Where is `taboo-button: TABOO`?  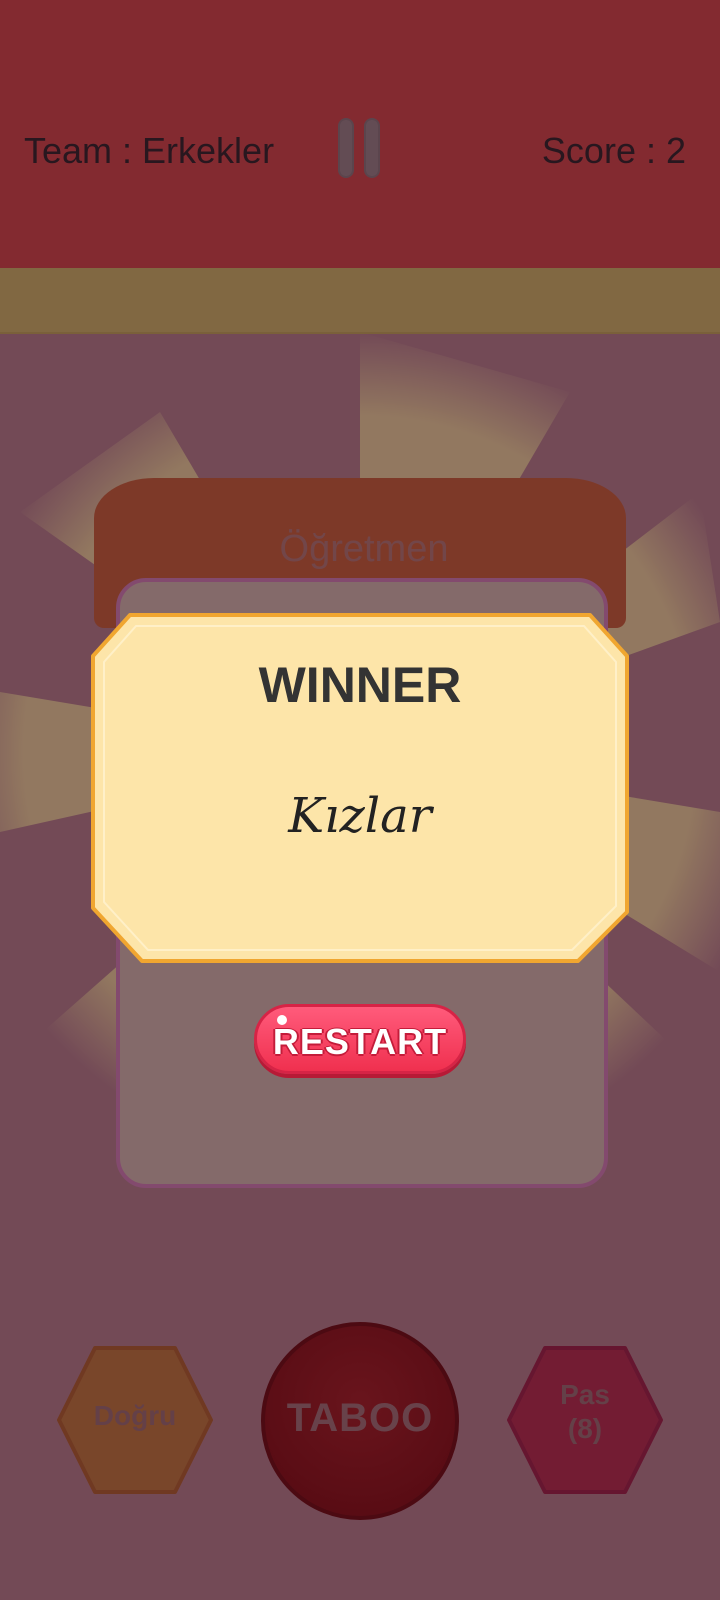 taboo-button: TABOO is located at coordinates (360, 1421).